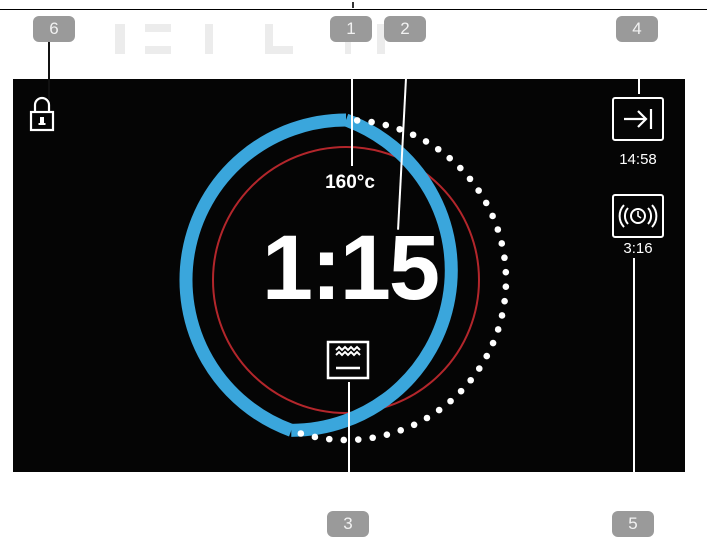 The height and width of the screenshot is (539, 707). Describe the element at coordinates (638, 159) in the screenshot. I see `end-time-label: 14:58` at that location.